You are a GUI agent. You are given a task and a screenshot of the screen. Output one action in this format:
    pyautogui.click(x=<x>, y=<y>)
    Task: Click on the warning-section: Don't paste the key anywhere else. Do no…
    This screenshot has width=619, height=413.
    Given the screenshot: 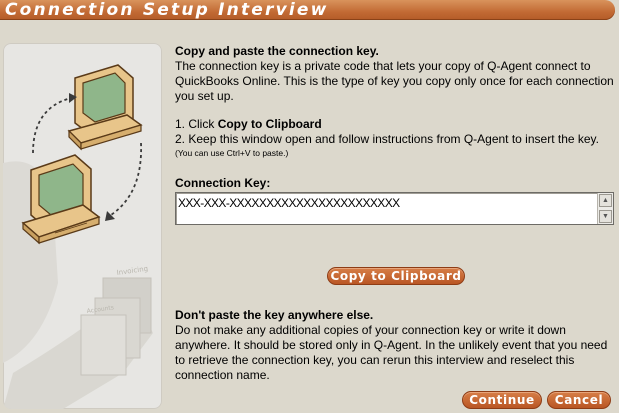 What is the action you would take?
    pyautogui.click(x=395, y=345)
    